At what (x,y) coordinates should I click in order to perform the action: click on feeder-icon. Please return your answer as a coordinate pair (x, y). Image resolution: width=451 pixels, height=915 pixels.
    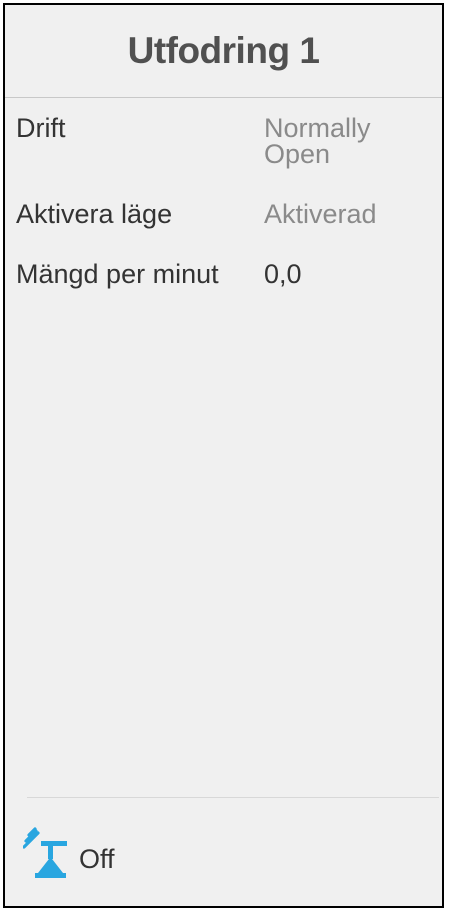
    Looking at the image, I should click on (45, 852).